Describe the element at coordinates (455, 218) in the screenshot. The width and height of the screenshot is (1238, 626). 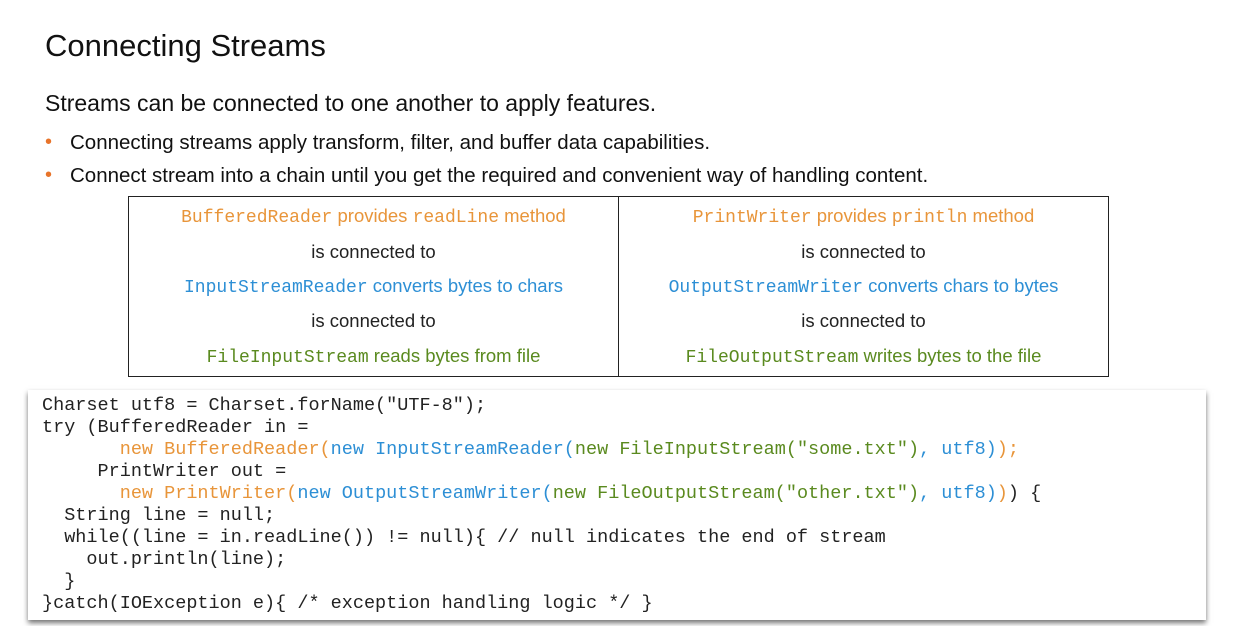
I see `method-name: readLine` at that location.